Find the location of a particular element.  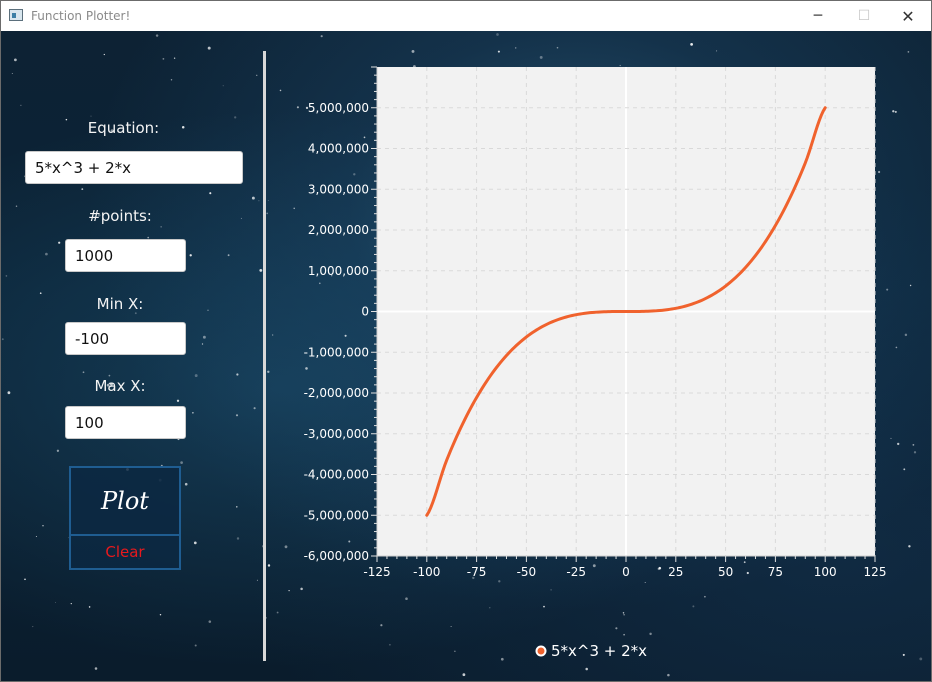

y-tick-label: -5,000,000 is located at coordinates (336, 515).